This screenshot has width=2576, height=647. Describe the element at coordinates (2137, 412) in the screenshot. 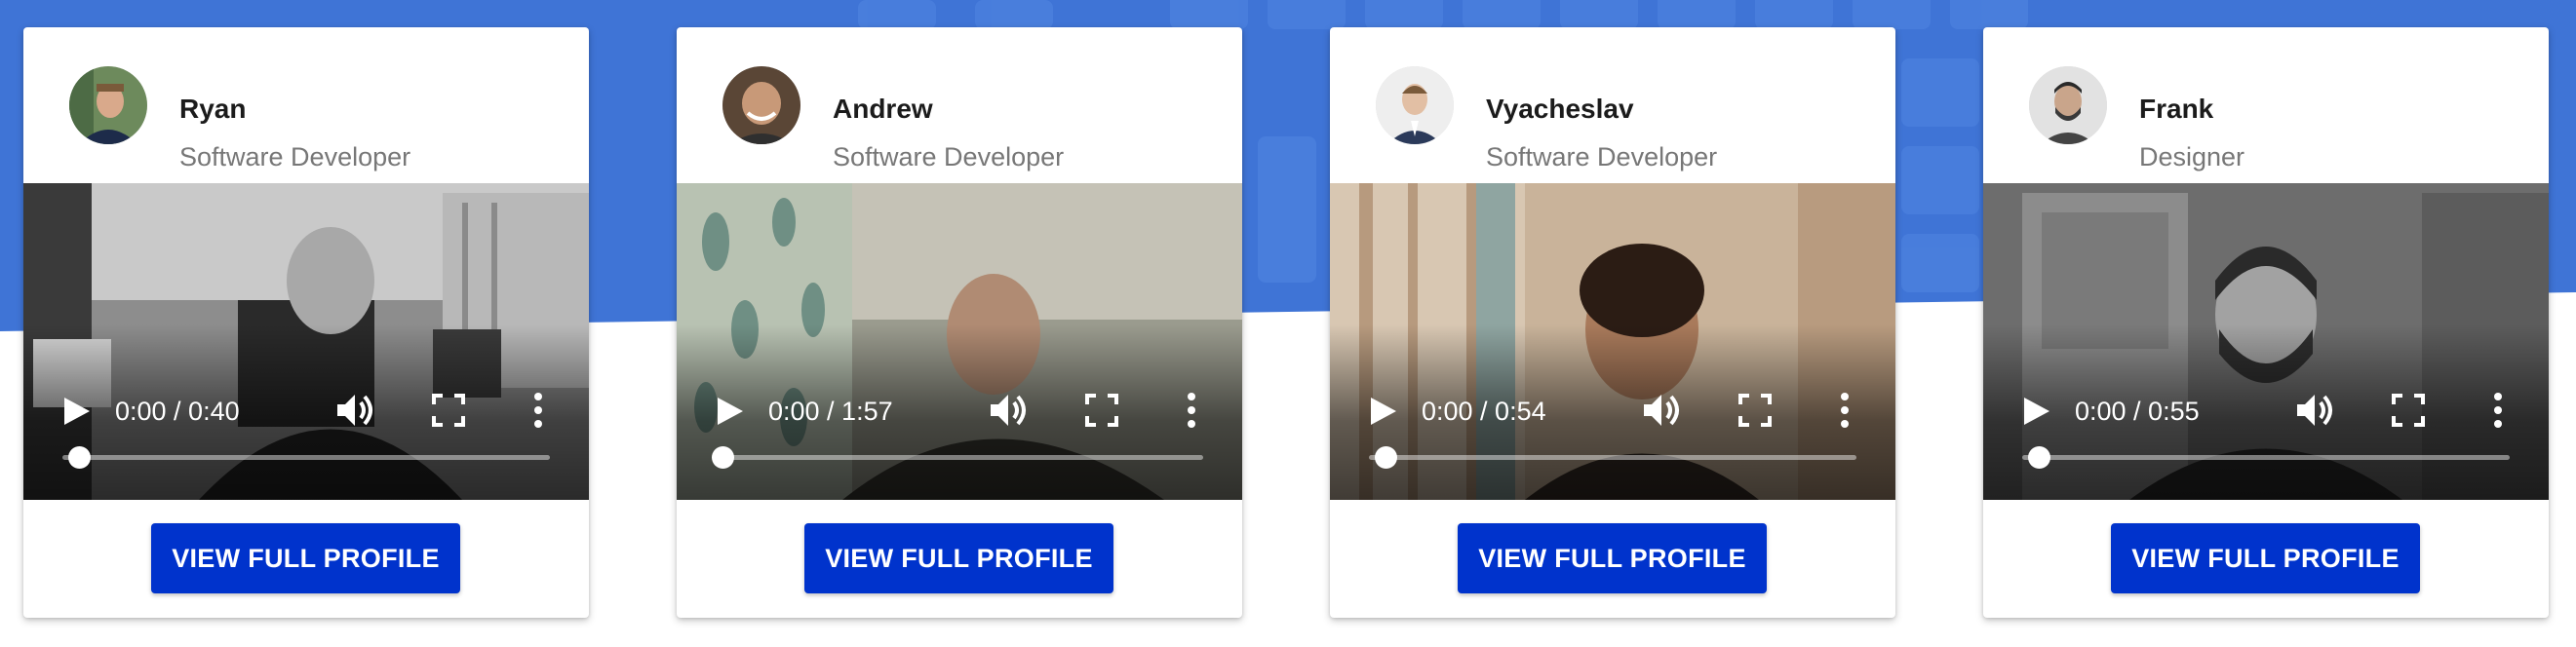

I see `video-time: 0:00 / 0:55` at that location.